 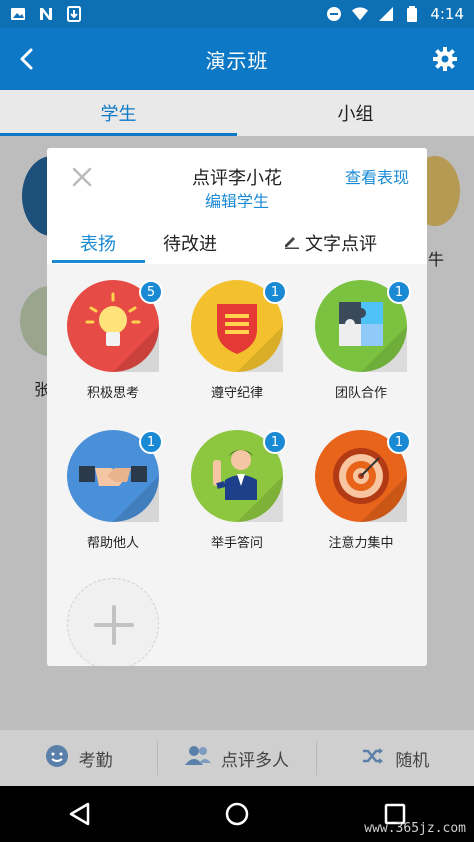 I want to click on praise-item-label: 团队合作, so click(x=360, y=393).